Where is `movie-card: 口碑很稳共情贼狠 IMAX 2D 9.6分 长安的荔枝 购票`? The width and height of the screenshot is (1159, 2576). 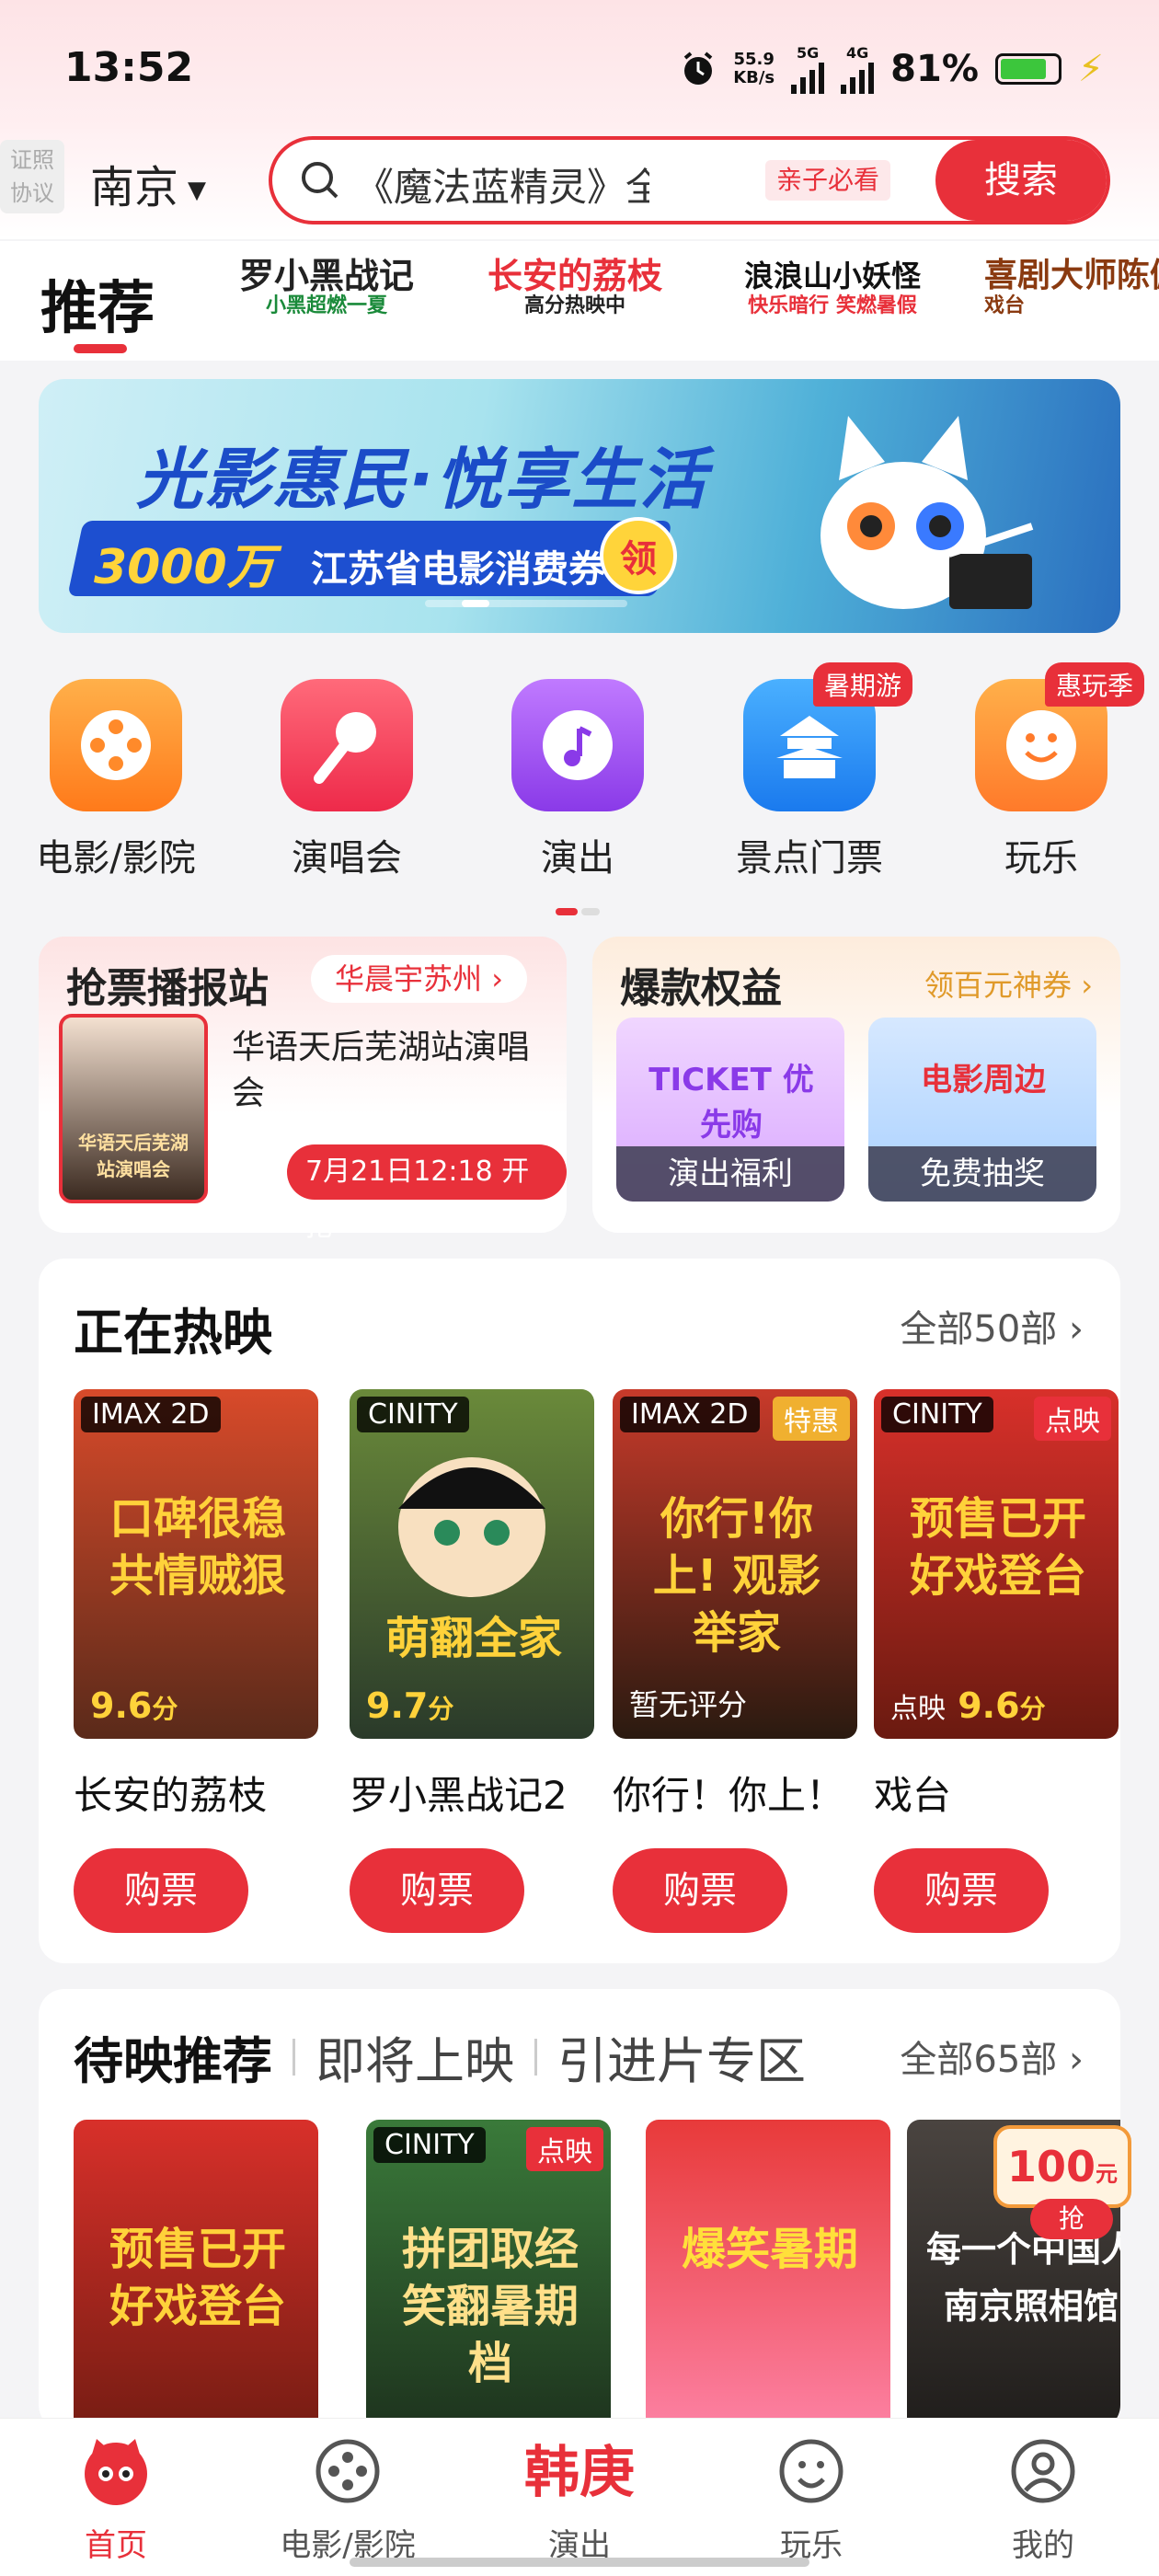
movie-card: 口碑很稳共情贼狠 IMAX 2D 9.6分 长安的荔枝 购票 is located at coordinates (196, 1661).